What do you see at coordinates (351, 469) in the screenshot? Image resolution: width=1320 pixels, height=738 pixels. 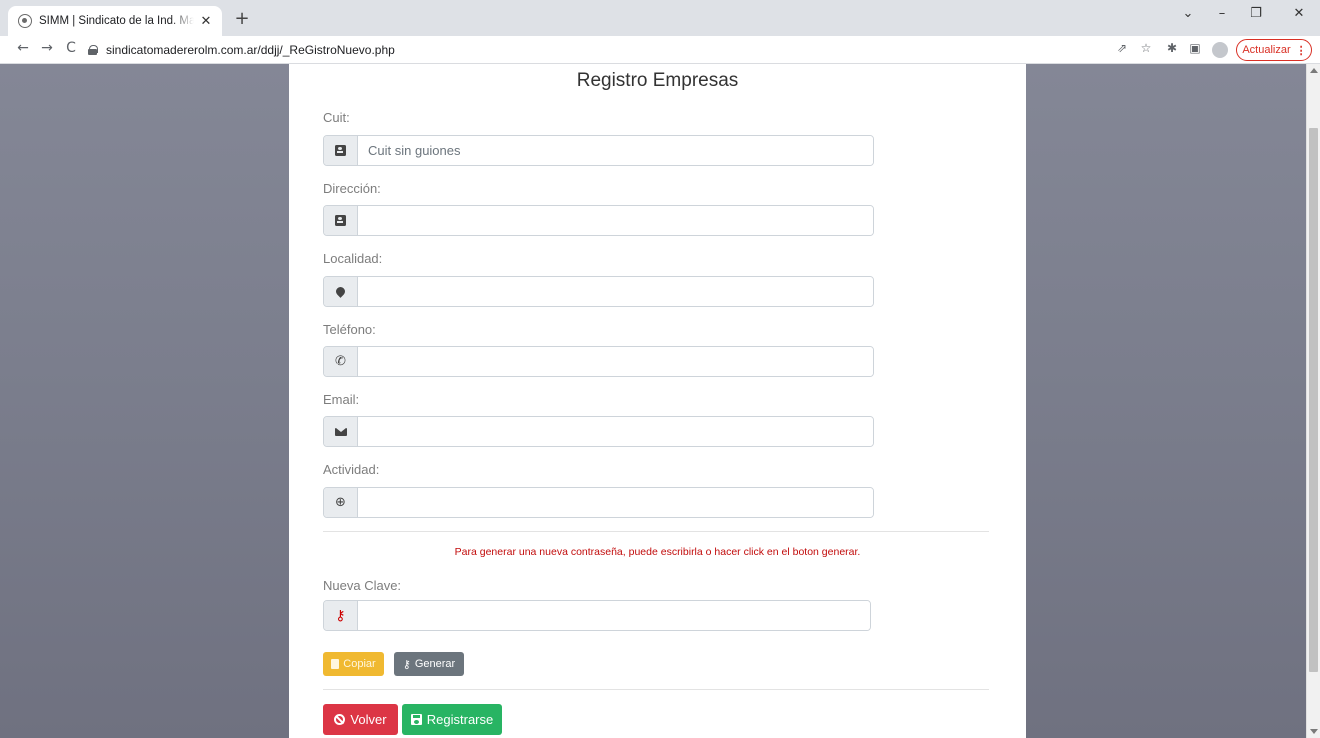 I see `actividad-label: Actividad:` at bounding box center [351, 469].